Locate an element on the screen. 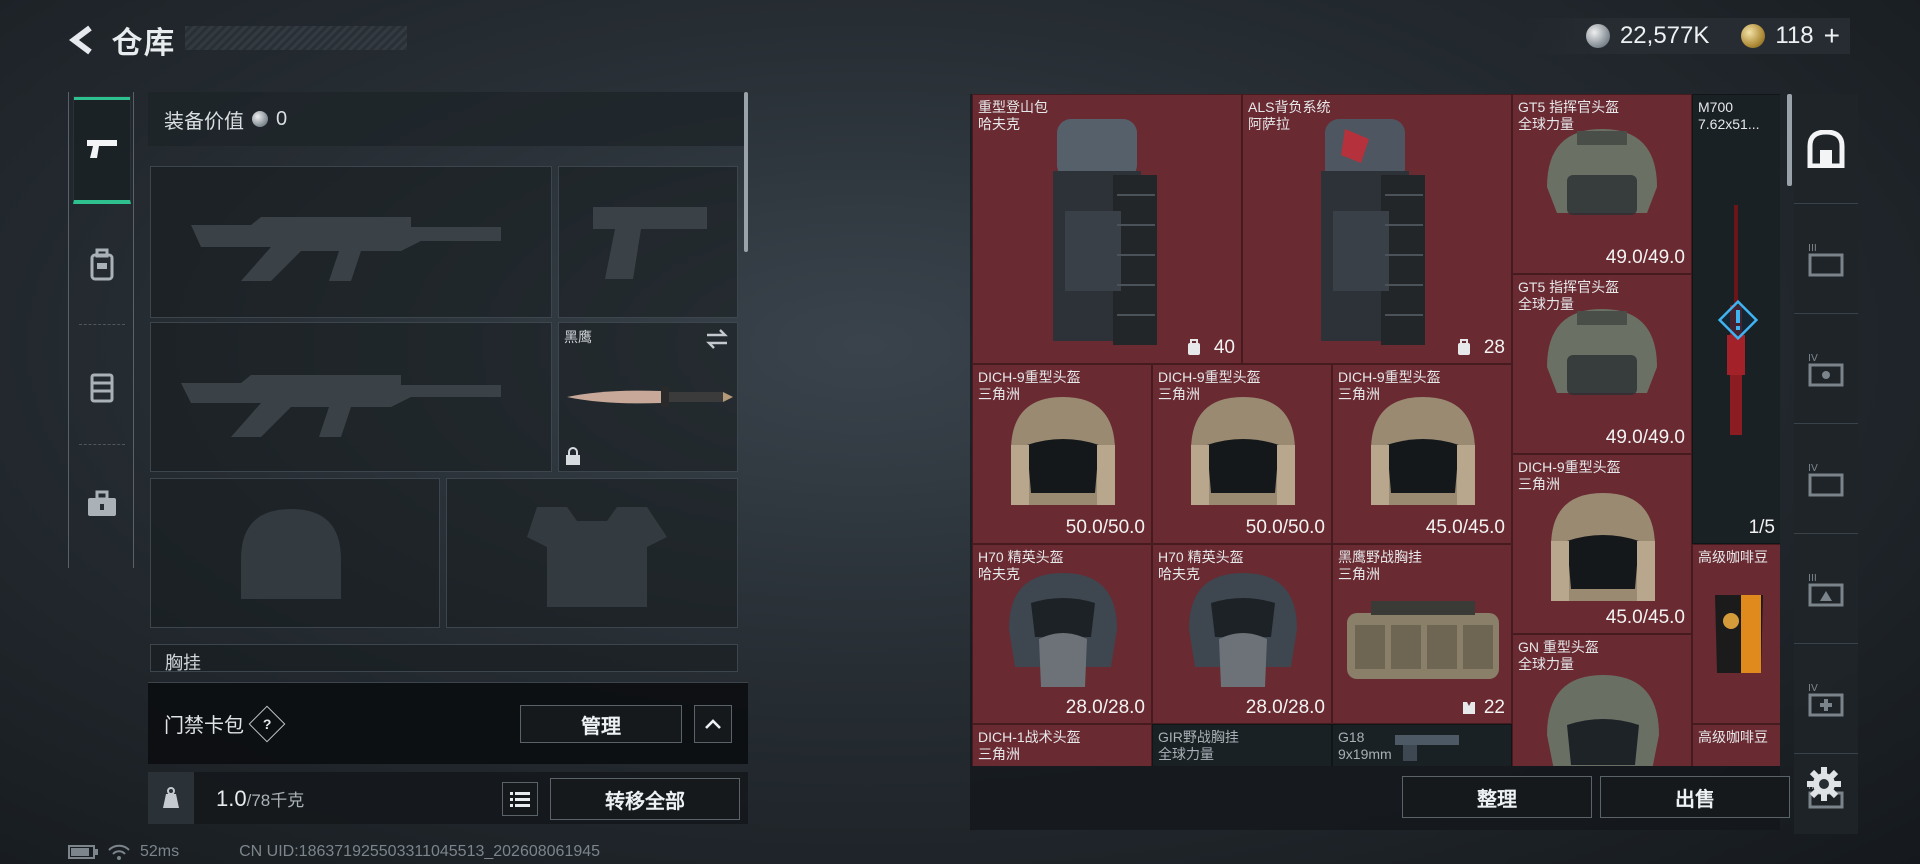 Image resolution: width=1920 pixels, height=864 pixels. list-icon is located at coordinates (520, 799).